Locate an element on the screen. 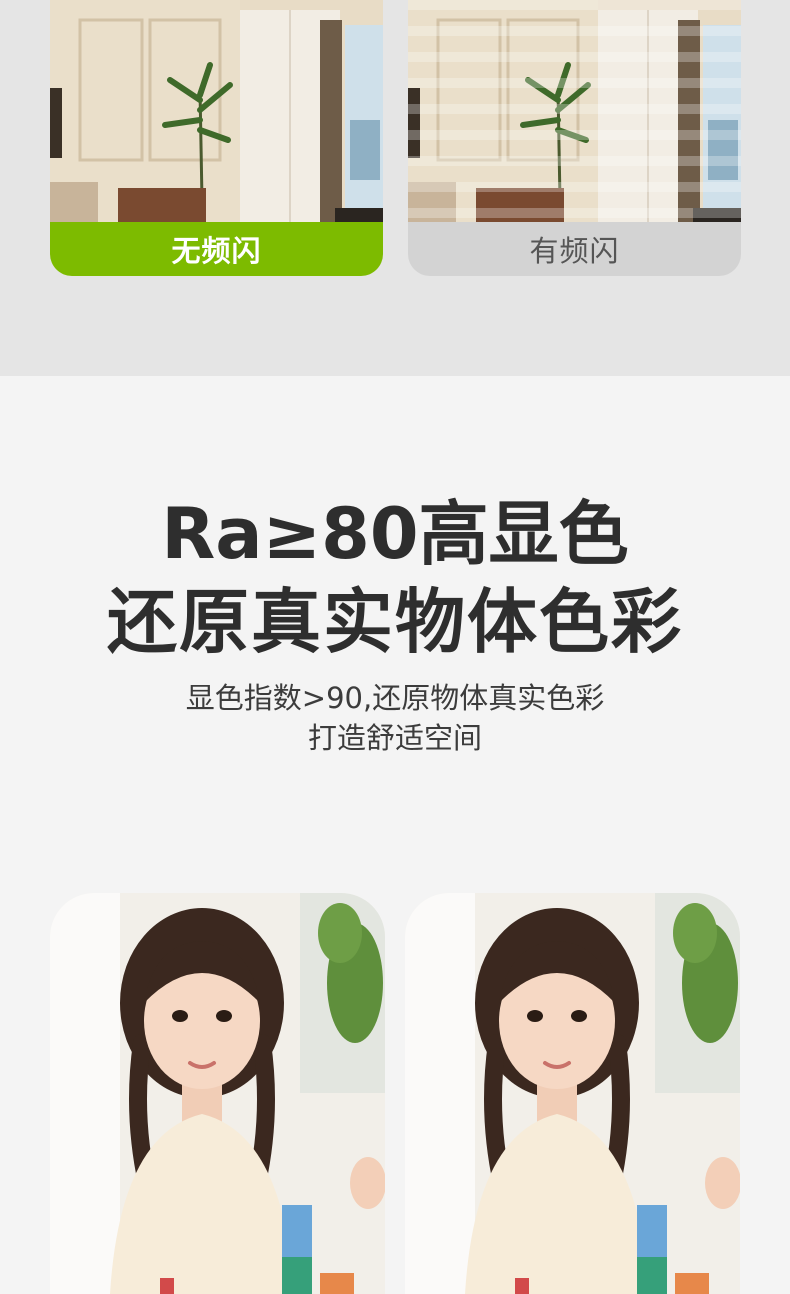 The height and width of the screenshot is (1294, 790). headline-line-1: Ra≥80高显色 is located at coordinates (395, 534).